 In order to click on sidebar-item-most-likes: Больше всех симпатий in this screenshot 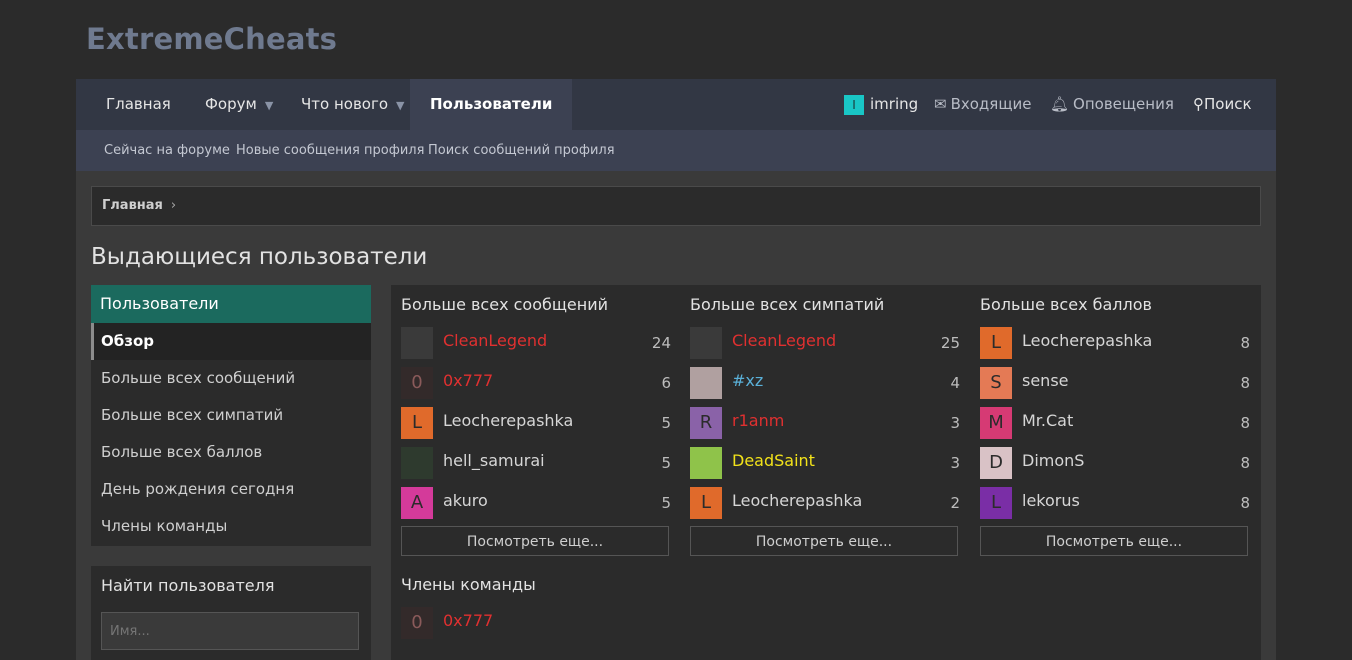, I will do `click(231, 415)`.